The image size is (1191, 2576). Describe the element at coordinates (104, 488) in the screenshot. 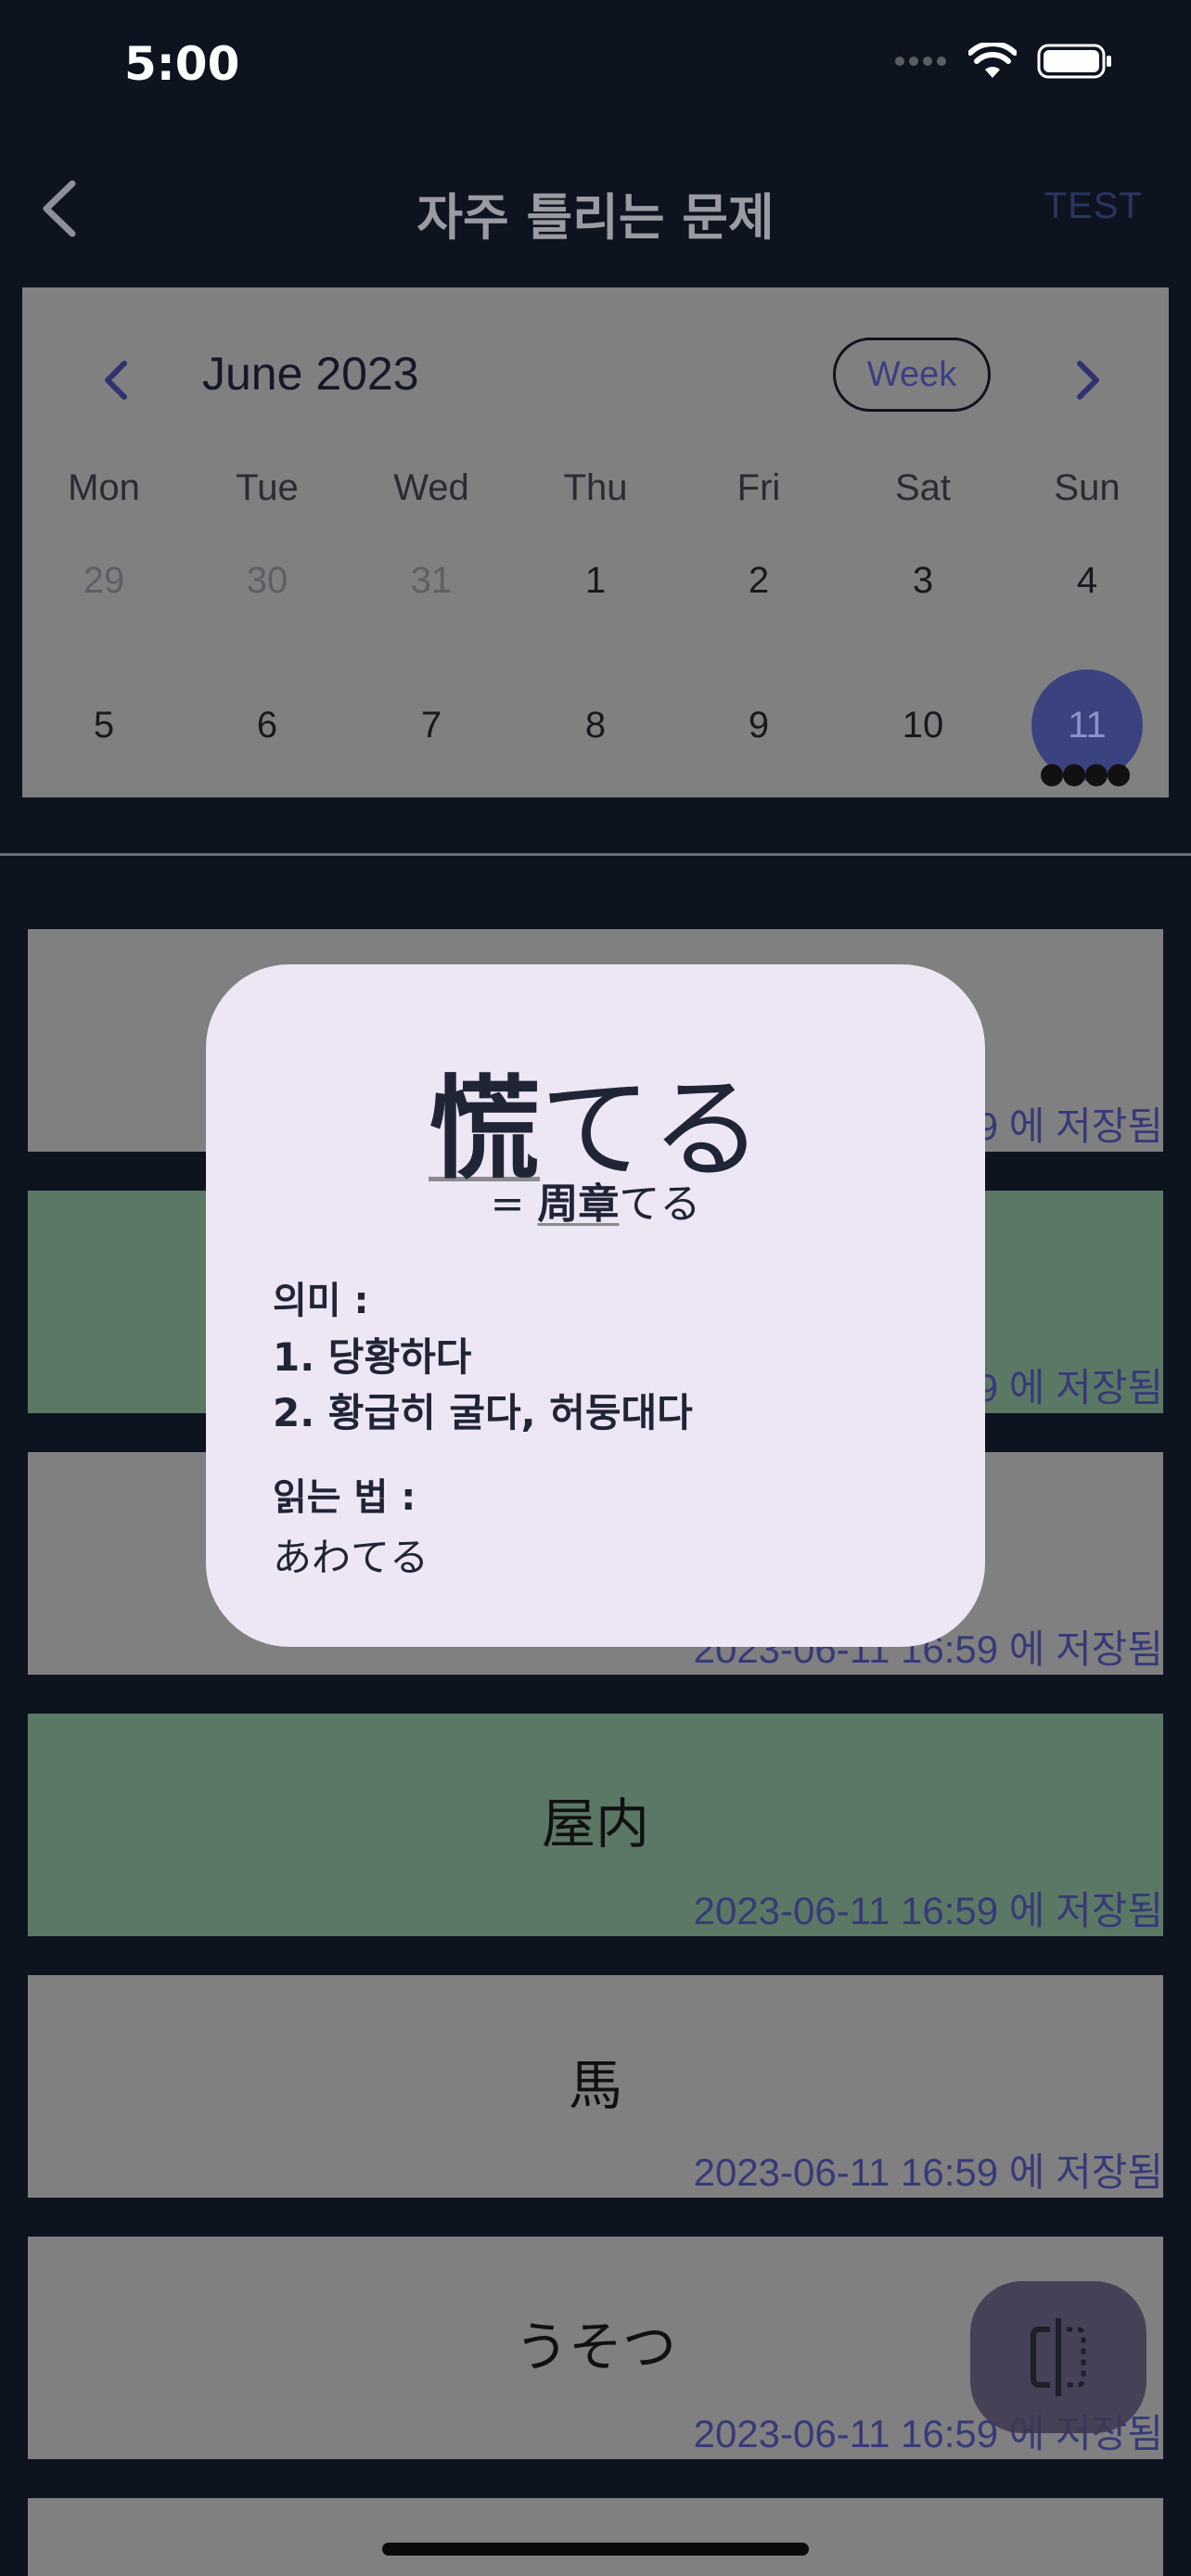

I see `weekday-label: Mon` at that location.